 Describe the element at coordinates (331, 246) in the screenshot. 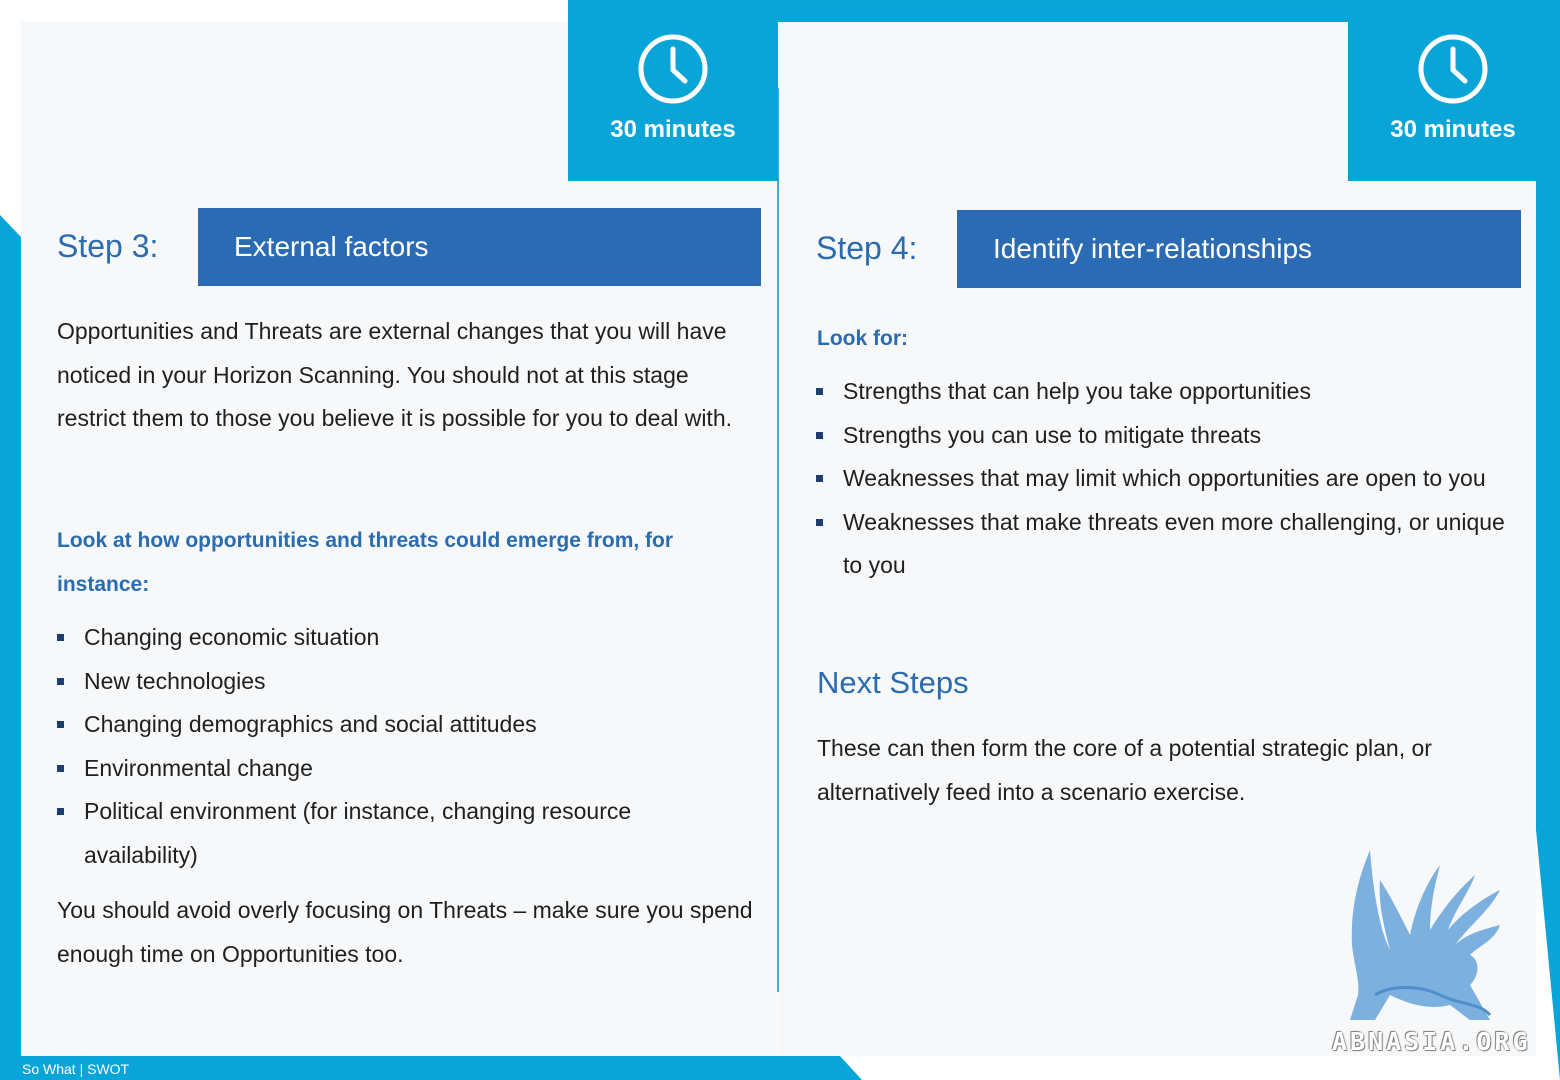

I see `step3-title: External factors` at that location.